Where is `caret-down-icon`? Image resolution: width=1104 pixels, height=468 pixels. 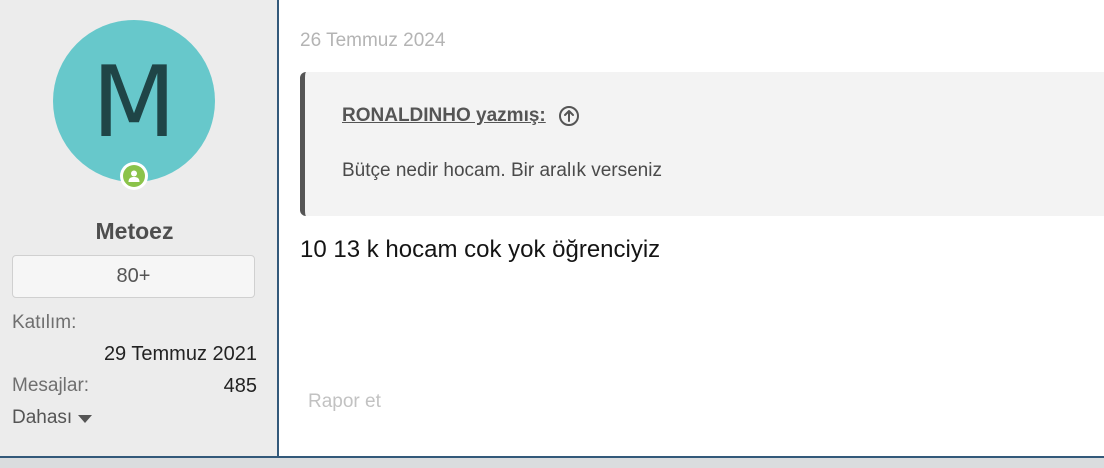 caret-down-icon is located at coordinates (85, 419).